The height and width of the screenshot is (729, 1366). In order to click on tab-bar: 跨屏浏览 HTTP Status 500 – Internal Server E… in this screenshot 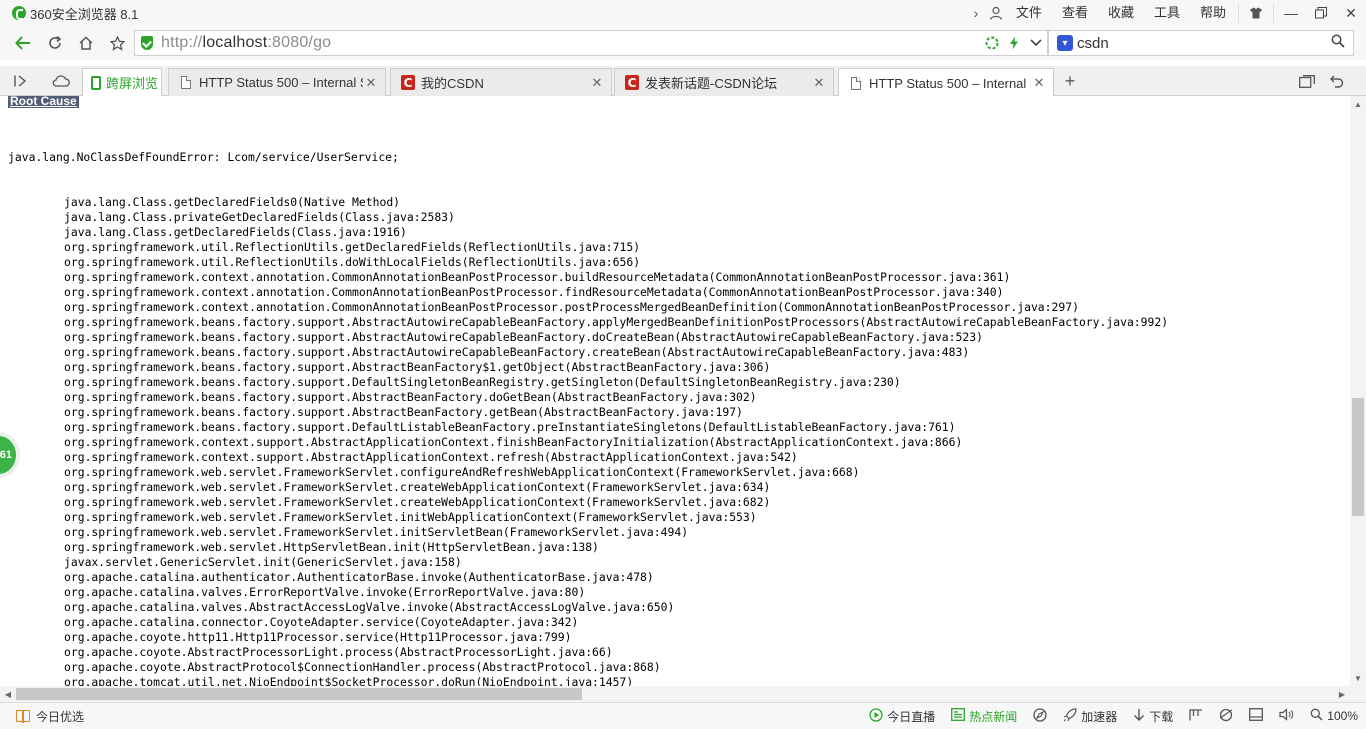, I will do `click(683, 81)`.